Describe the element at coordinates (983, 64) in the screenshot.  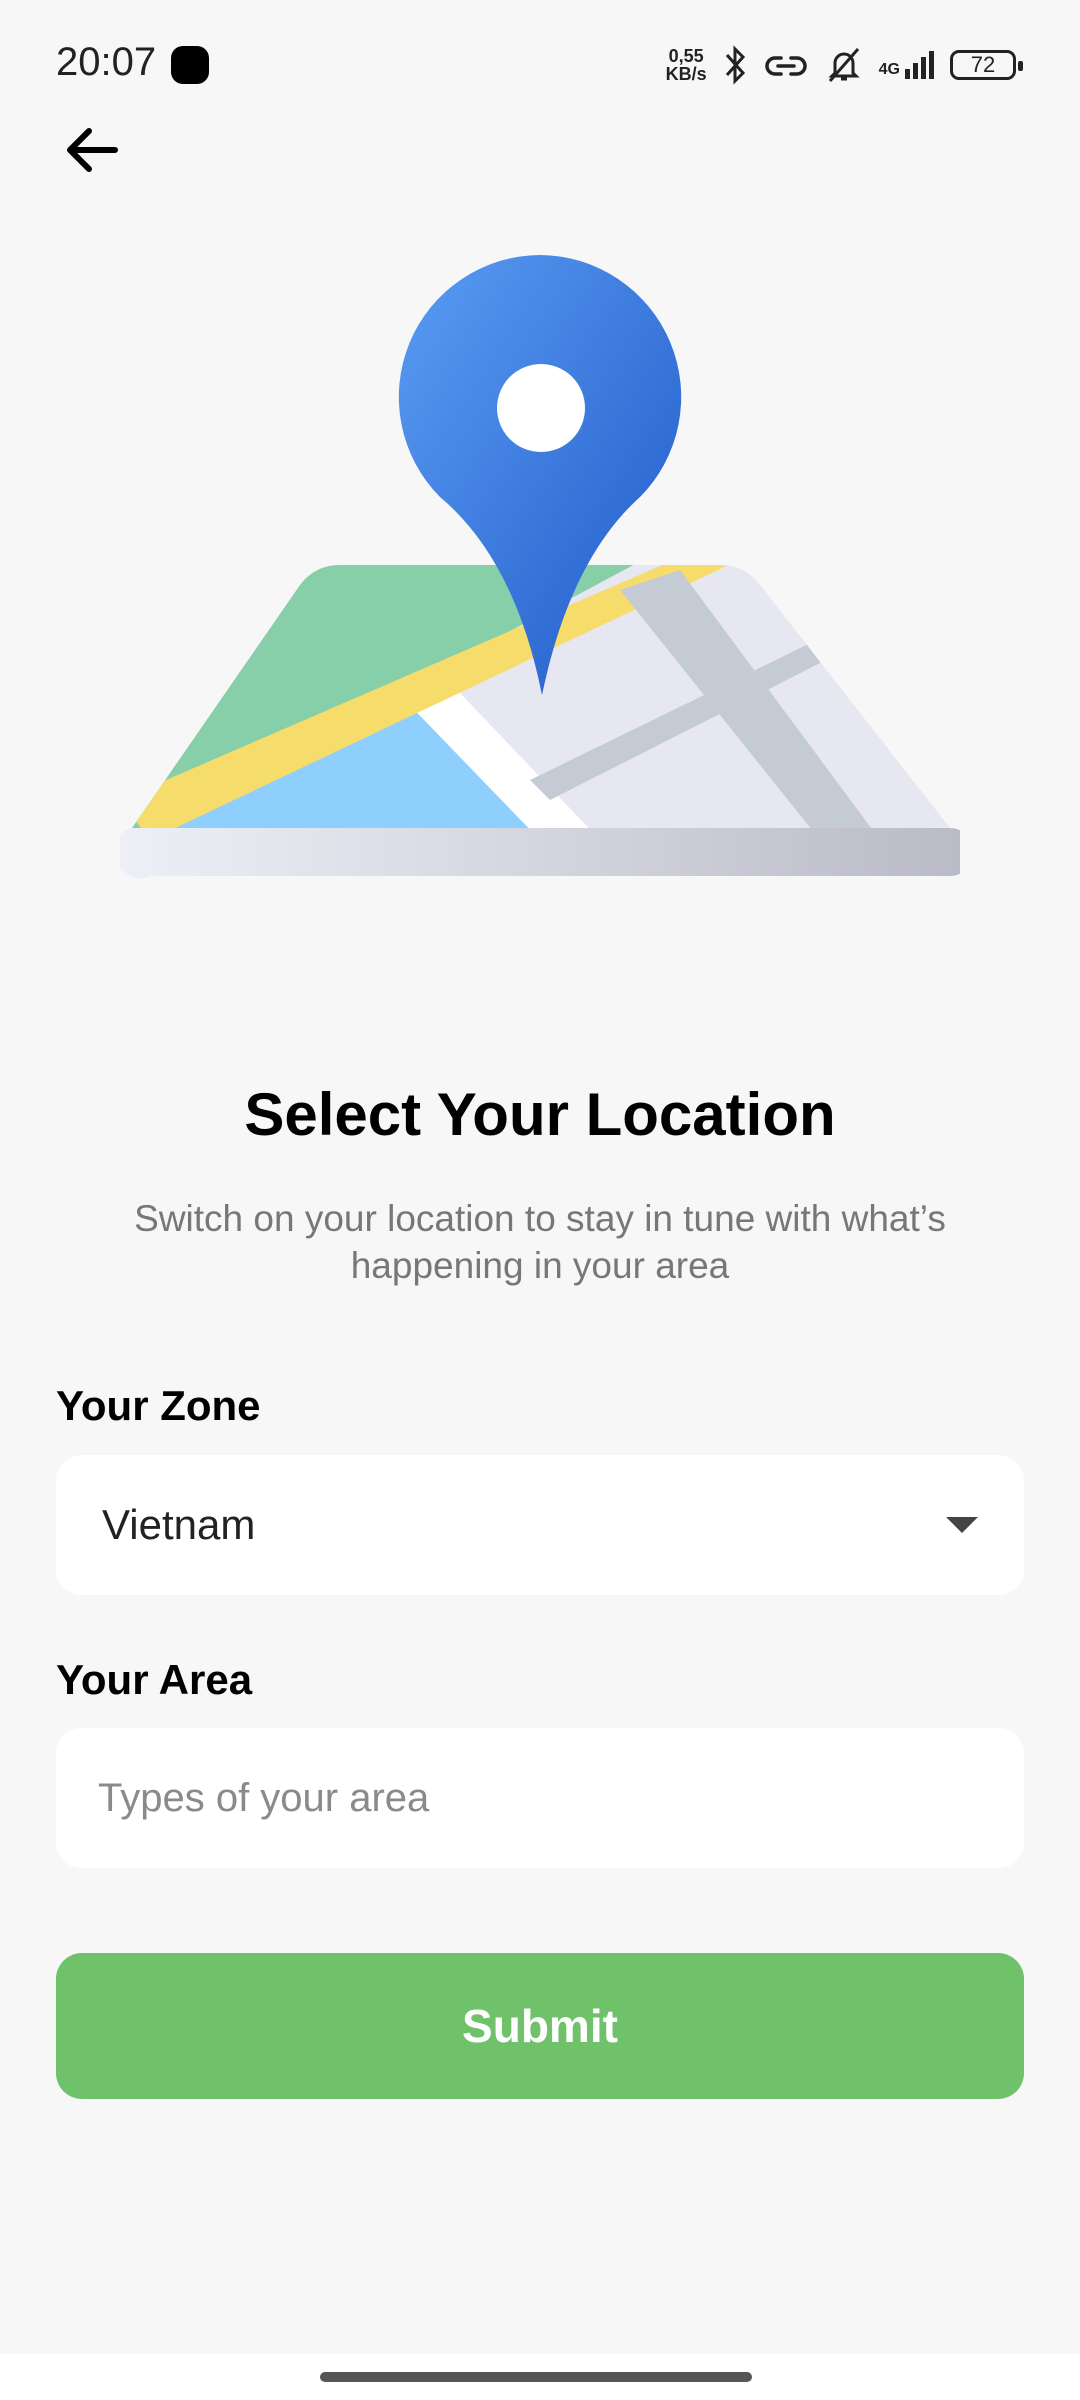
I see `battery-level: 72` at that location.